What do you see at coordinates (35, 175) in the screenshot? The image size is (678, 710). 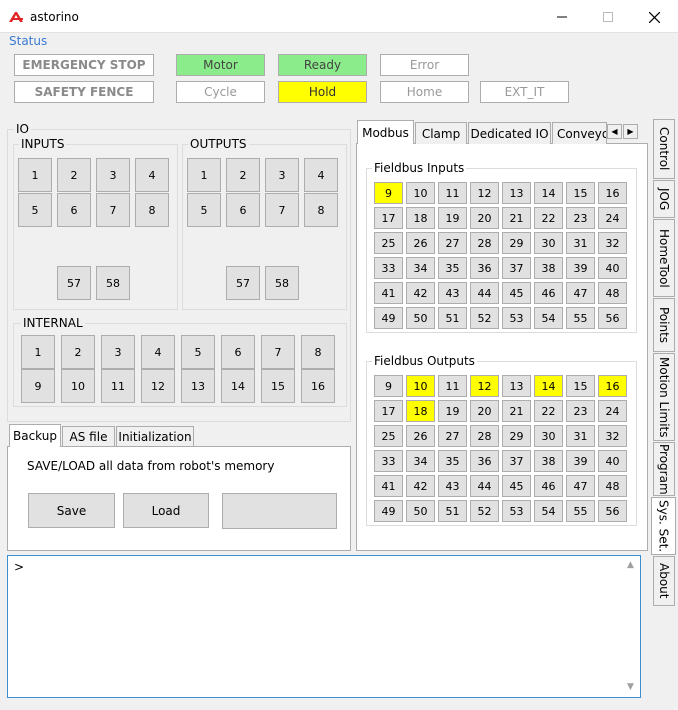 I see `input-button: 1` at bounding box center [35, 175].